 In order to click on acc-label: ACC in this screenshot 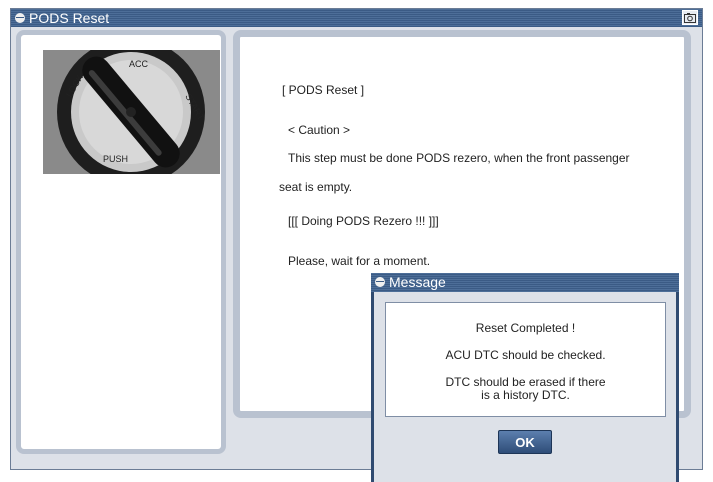, I will do `click(139, 64)`.